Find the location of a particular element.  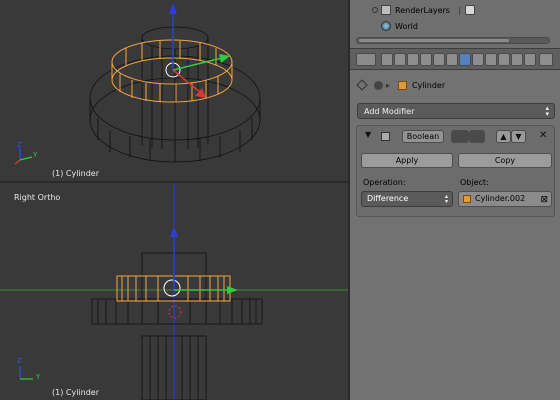

copy-button: Copy is located at coordinates (505, 160).